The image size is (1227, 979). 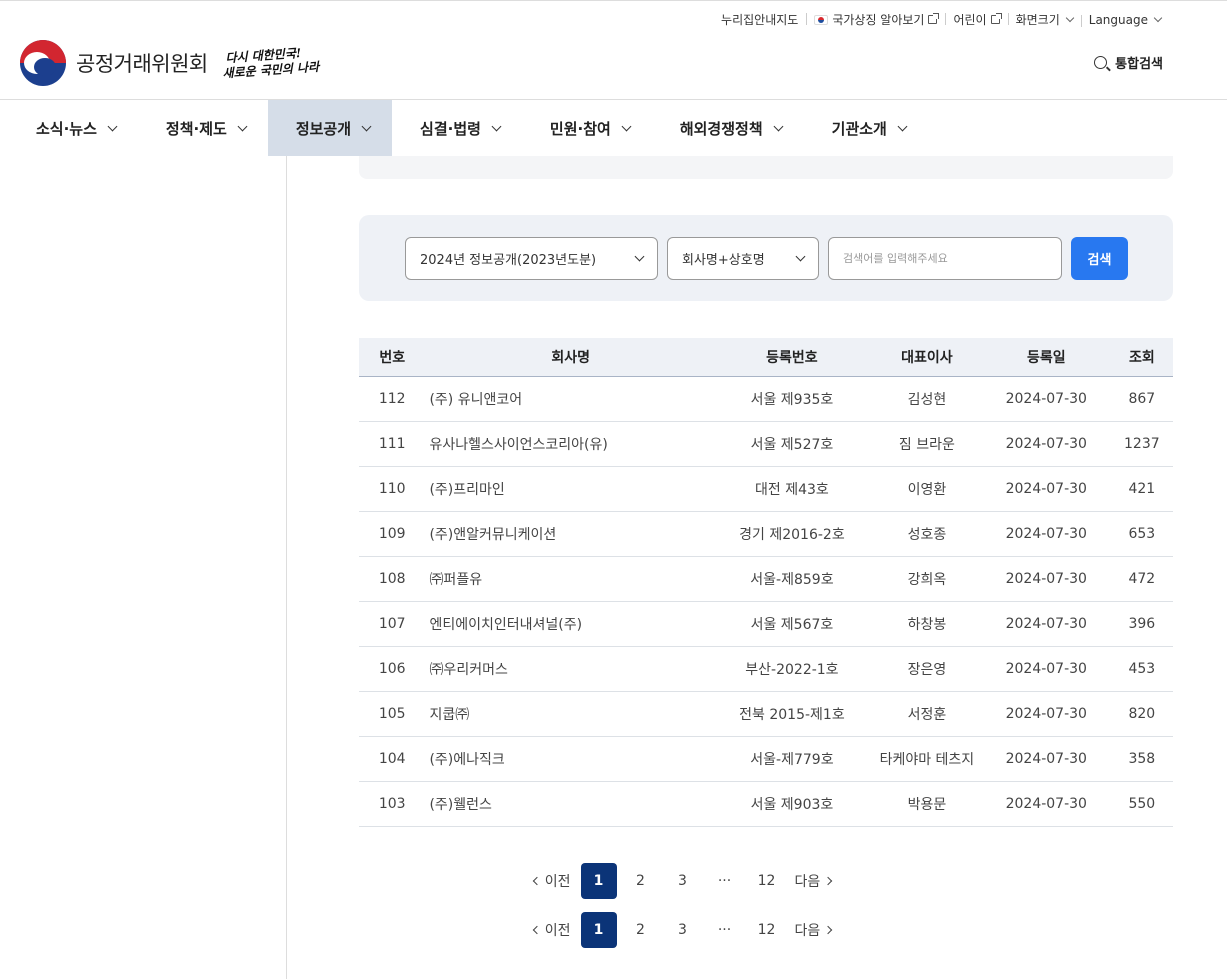 I want to click on company-name-link: 엔티에이치인터내셔널(주), so click(x=568, y=624).